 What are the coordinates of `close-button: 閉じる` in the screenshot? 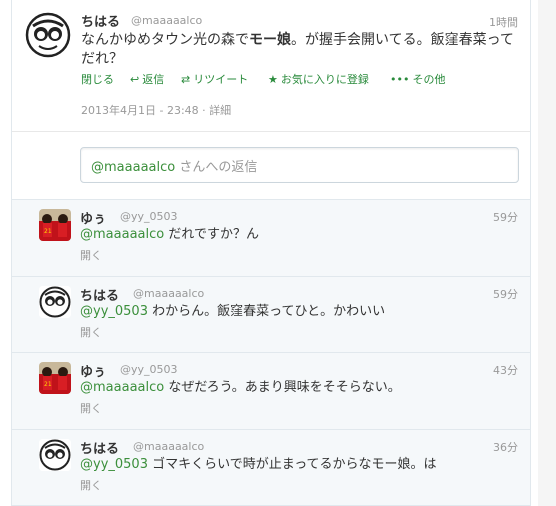 It's located at (97, 79).